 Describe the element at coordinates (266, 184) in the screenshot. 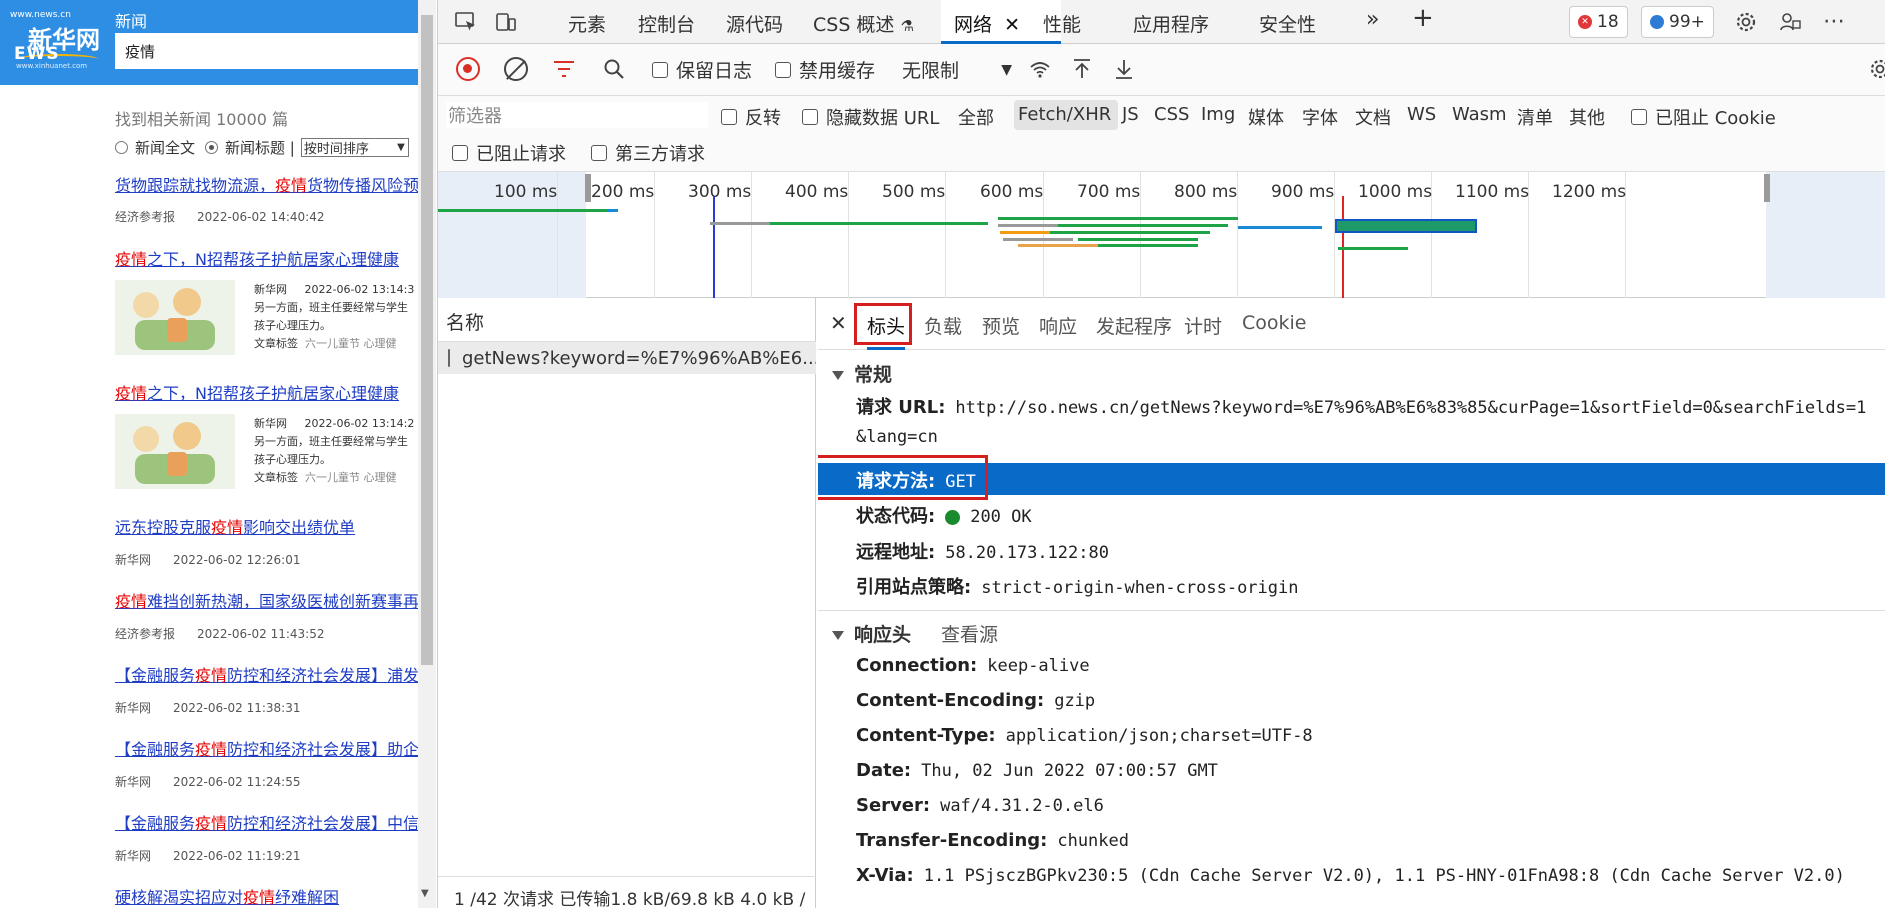

I see `news-item-title: 货物跟踪就找物流源，疫情货物传播风险预` at that location.